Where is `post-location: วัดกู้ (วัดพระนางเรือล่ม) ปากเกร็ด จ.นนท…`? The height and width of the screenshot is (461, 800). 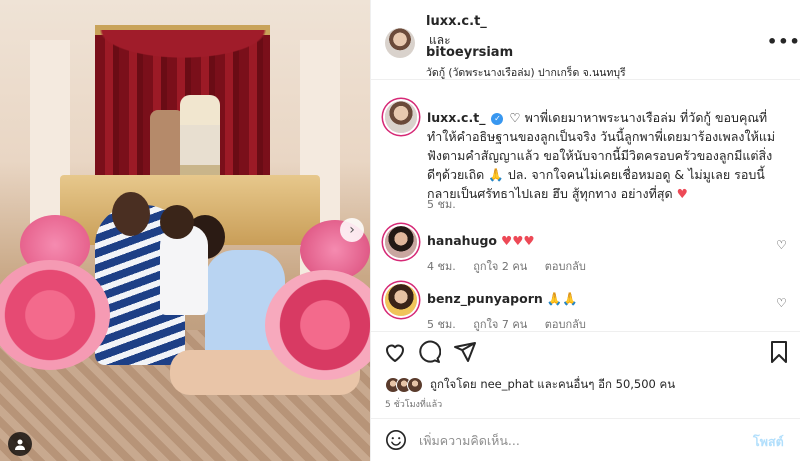
post-location: วัดกู้ (วัดพระนางเรือล่ม) ปากเกร็ด จ.นนท… is located at coordinates (526, 72).